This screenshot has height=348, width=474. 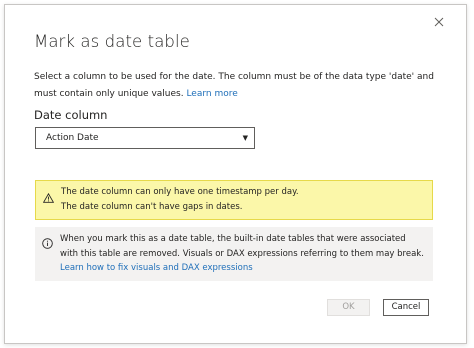 What do you see at coordinates (211, 94) in the screenshot?
I see `learn-more-link: Learn more` at bounding box center [211, 94].